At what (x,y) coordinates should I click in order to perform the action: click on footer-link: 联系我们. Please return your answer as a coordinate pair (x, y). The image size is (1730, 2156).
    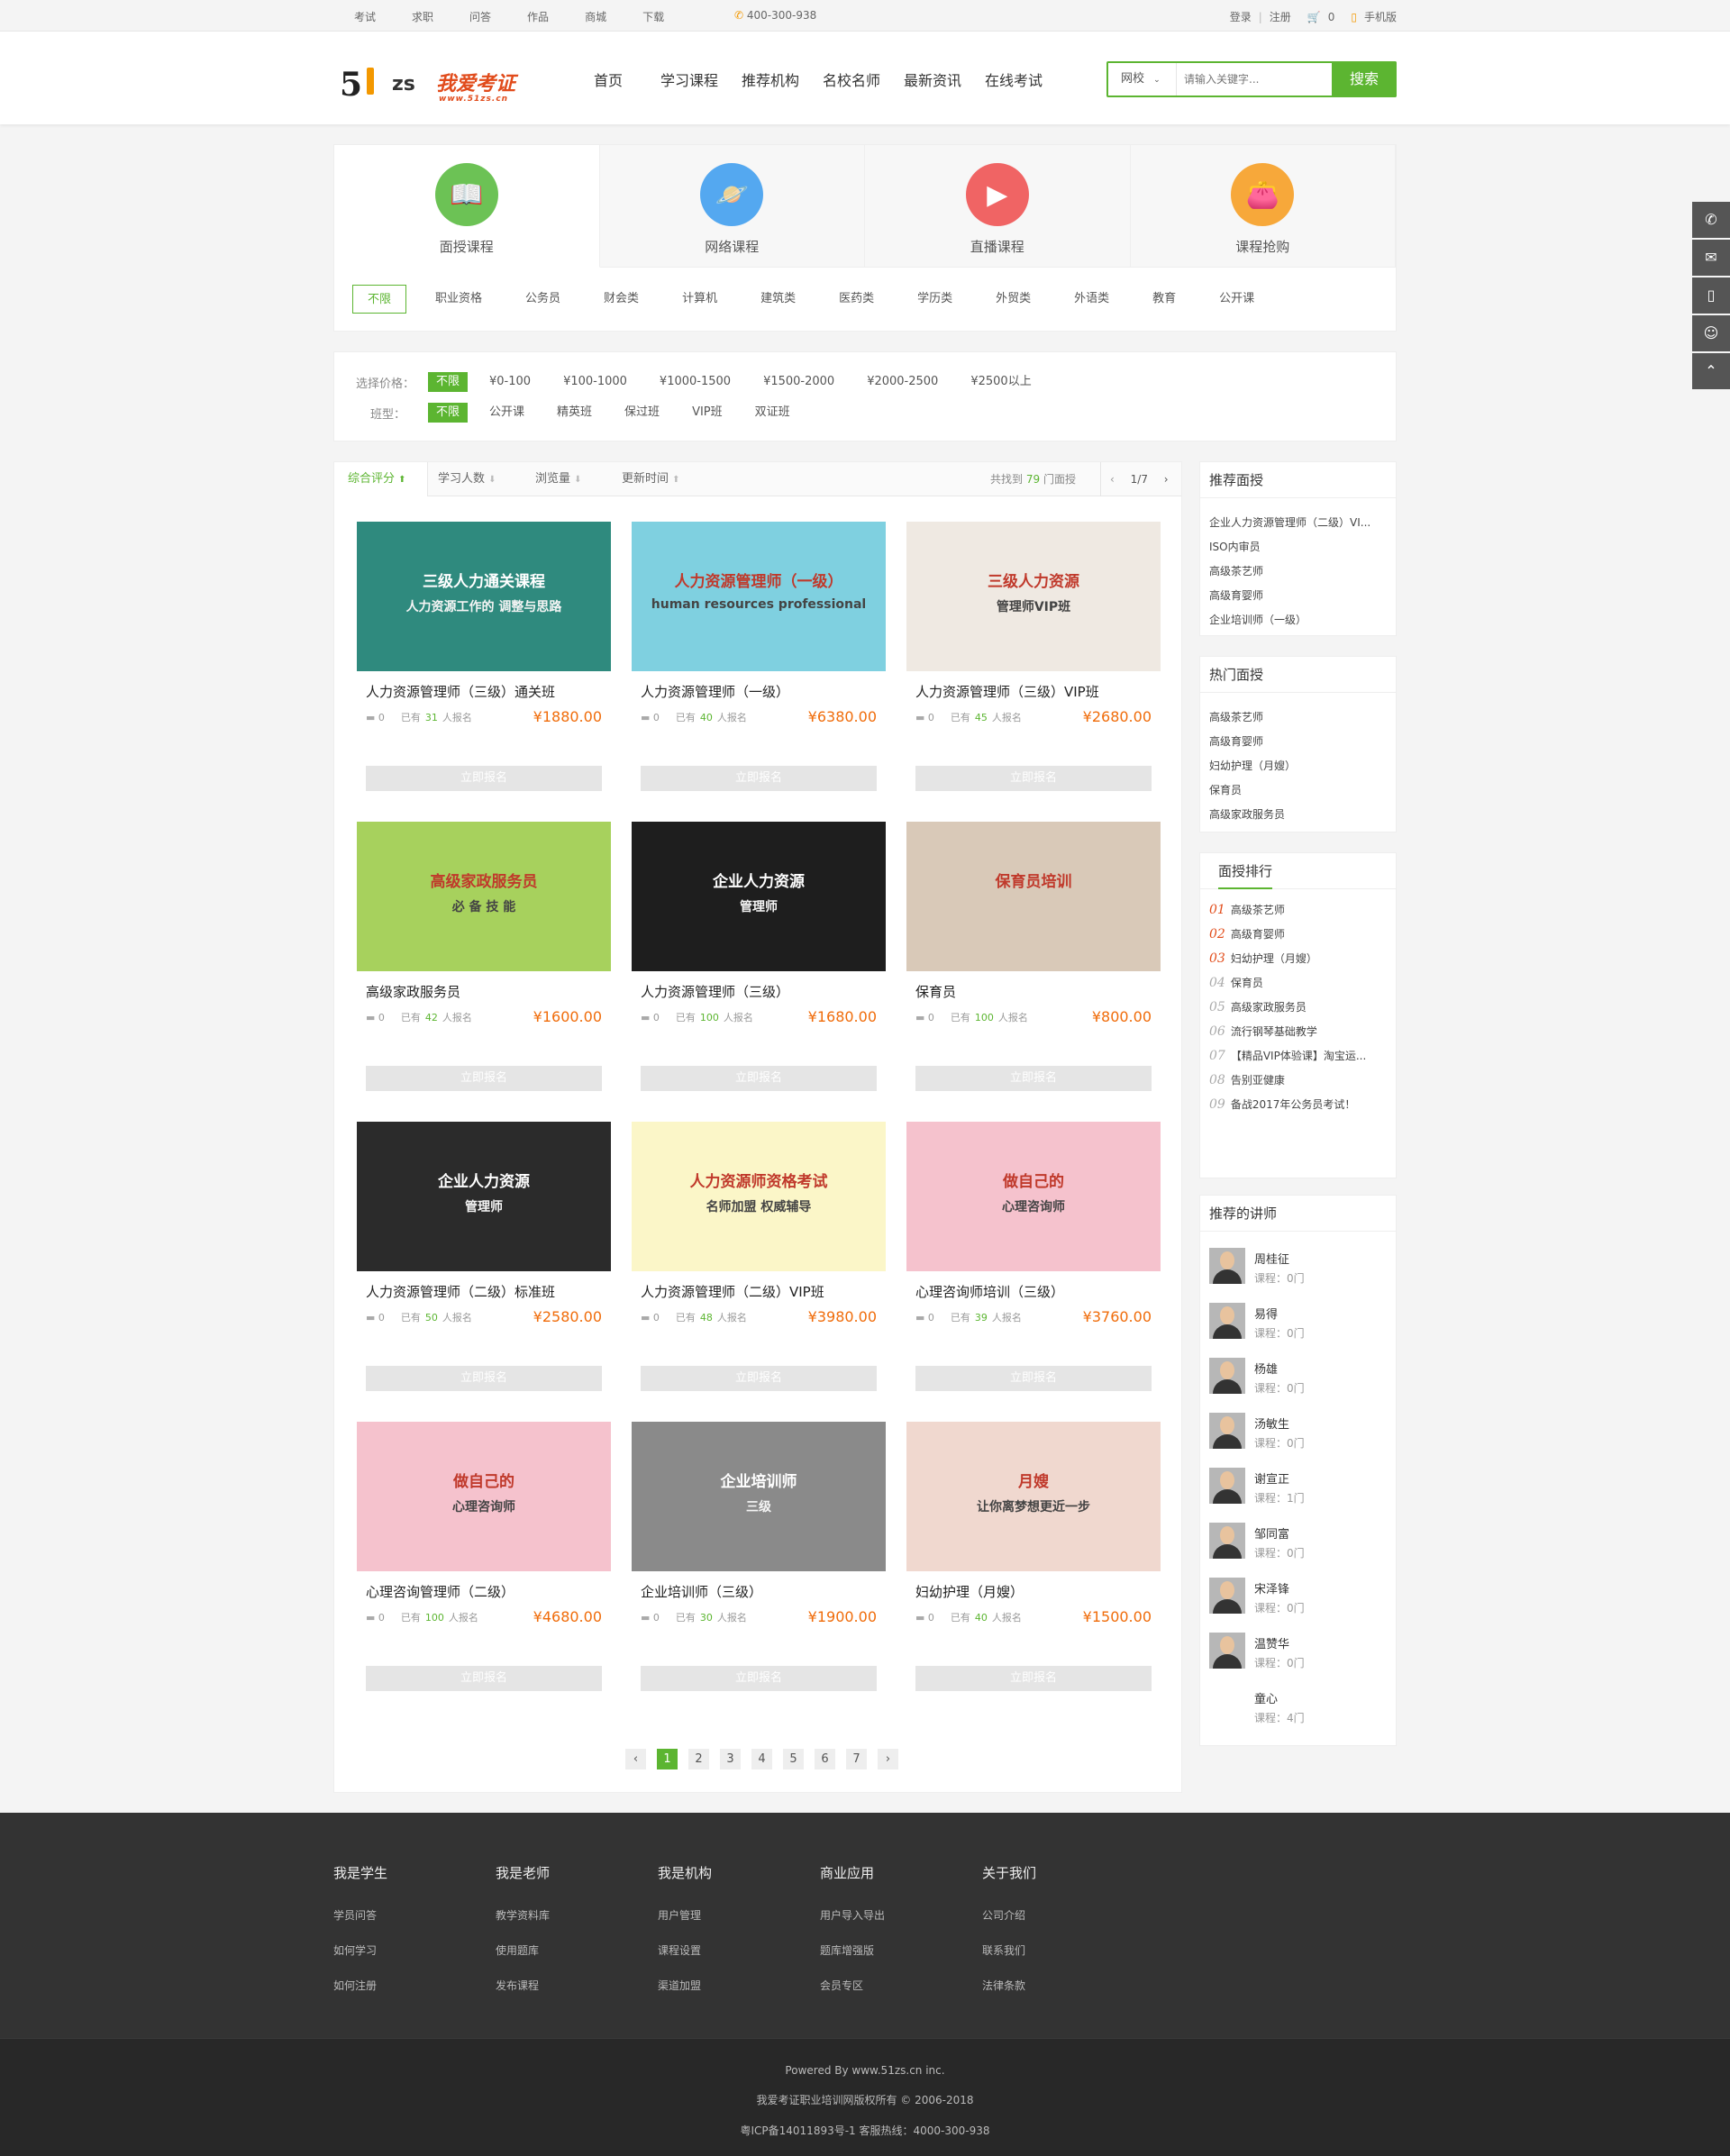
    Looking at the image, I should click on (1009, 1950).